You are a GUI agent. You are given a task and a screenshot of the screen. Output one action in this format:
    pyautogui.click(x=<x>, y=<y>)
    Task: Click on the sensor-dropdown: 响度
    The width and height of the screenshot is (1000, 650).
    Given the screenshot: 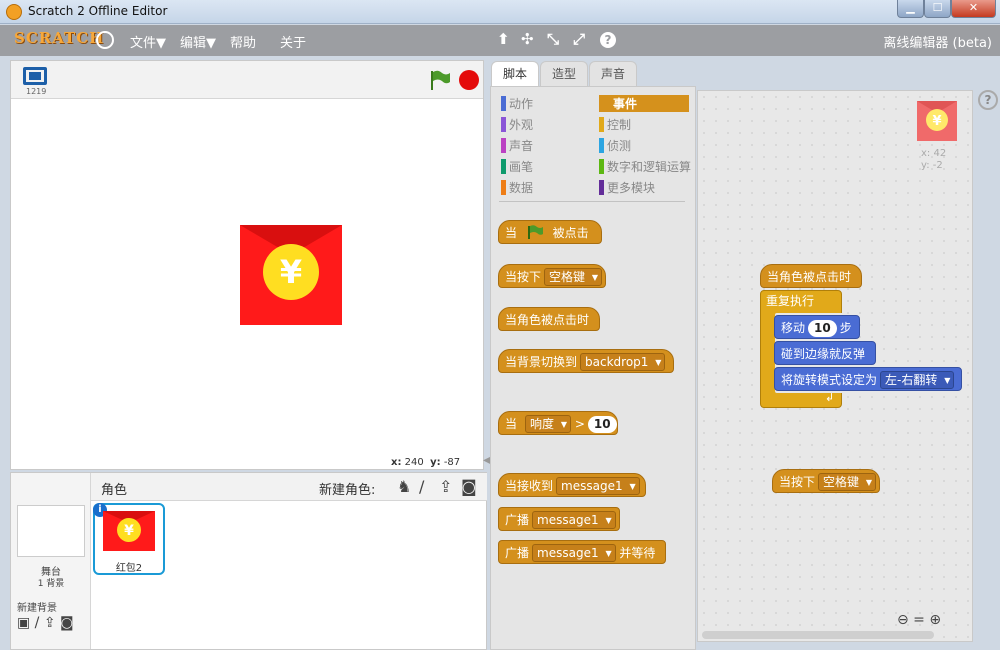 What is the action you would take?
    pyautogui.click(x=548, y=424)
    